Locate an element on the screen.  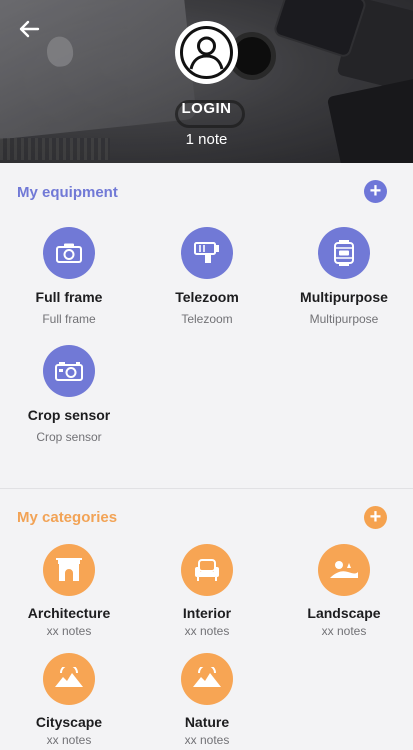
equipment-item-crop-sensor: Crop sensor Crop sensor is located at coordinates (69, 394).